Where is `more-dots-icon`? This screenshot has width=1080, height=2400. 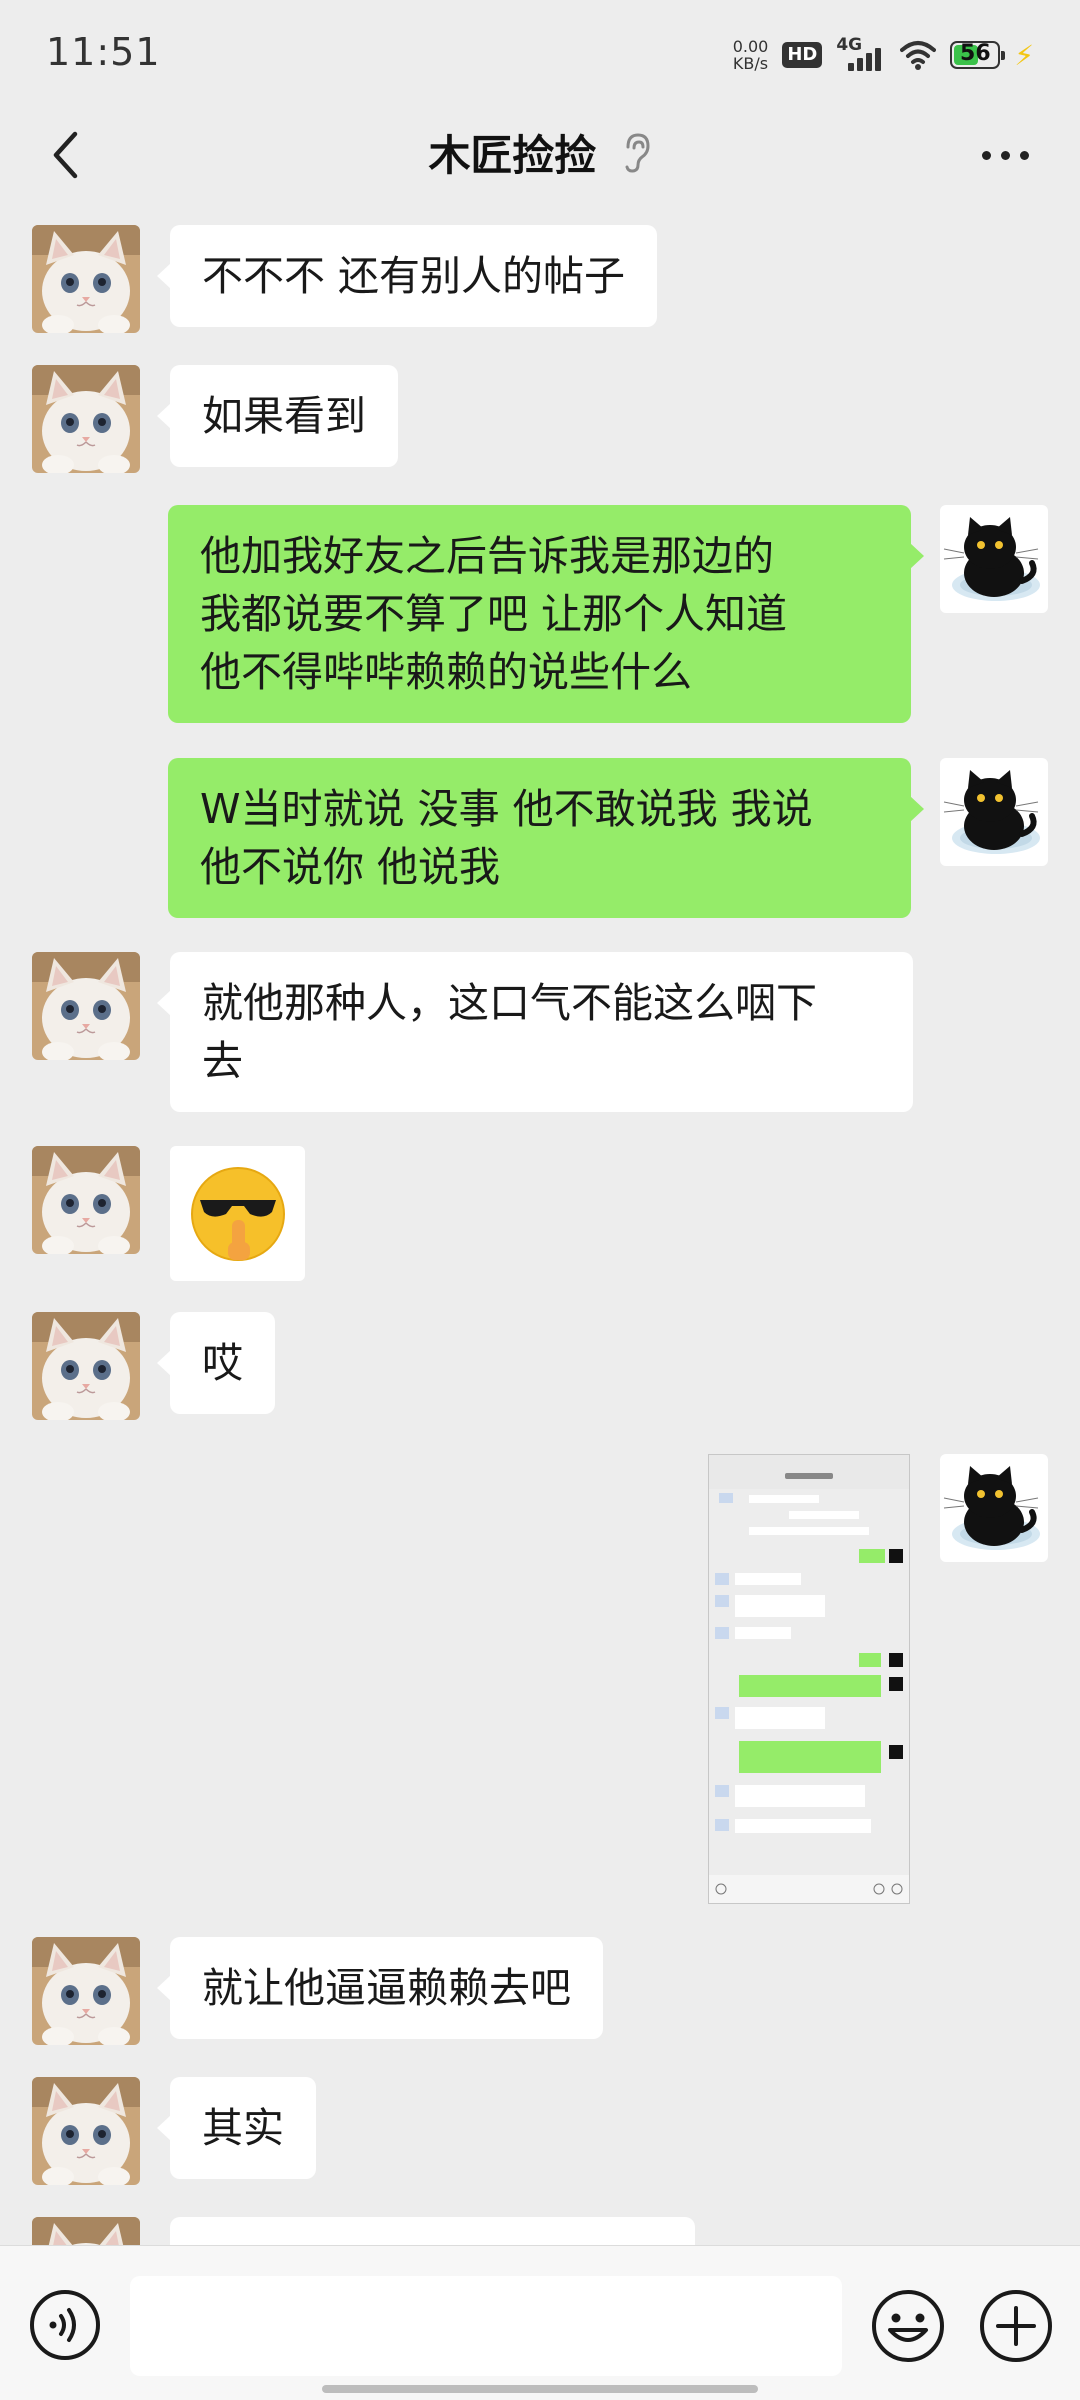 more-dots-icon is located at coordinates (986, 155).